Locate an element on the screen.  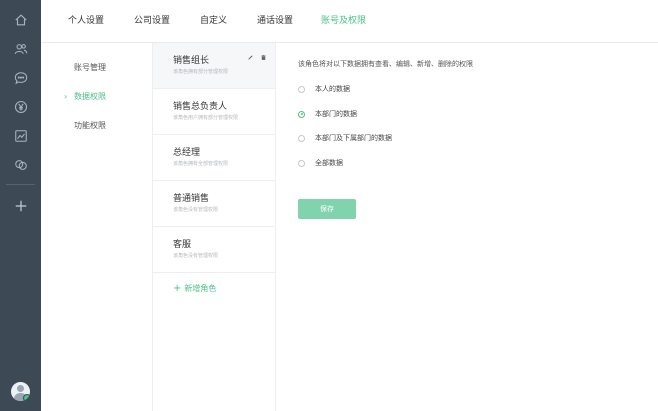
tab-call-settings: 通话设置 is located at coordinates (275, 21).